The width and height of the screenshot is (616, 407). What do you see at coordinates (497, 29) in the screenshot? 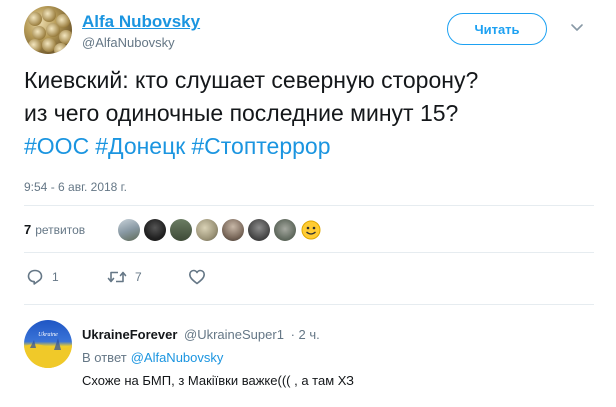
I see `follow-button: Читать` at bounding box center [497, 29].